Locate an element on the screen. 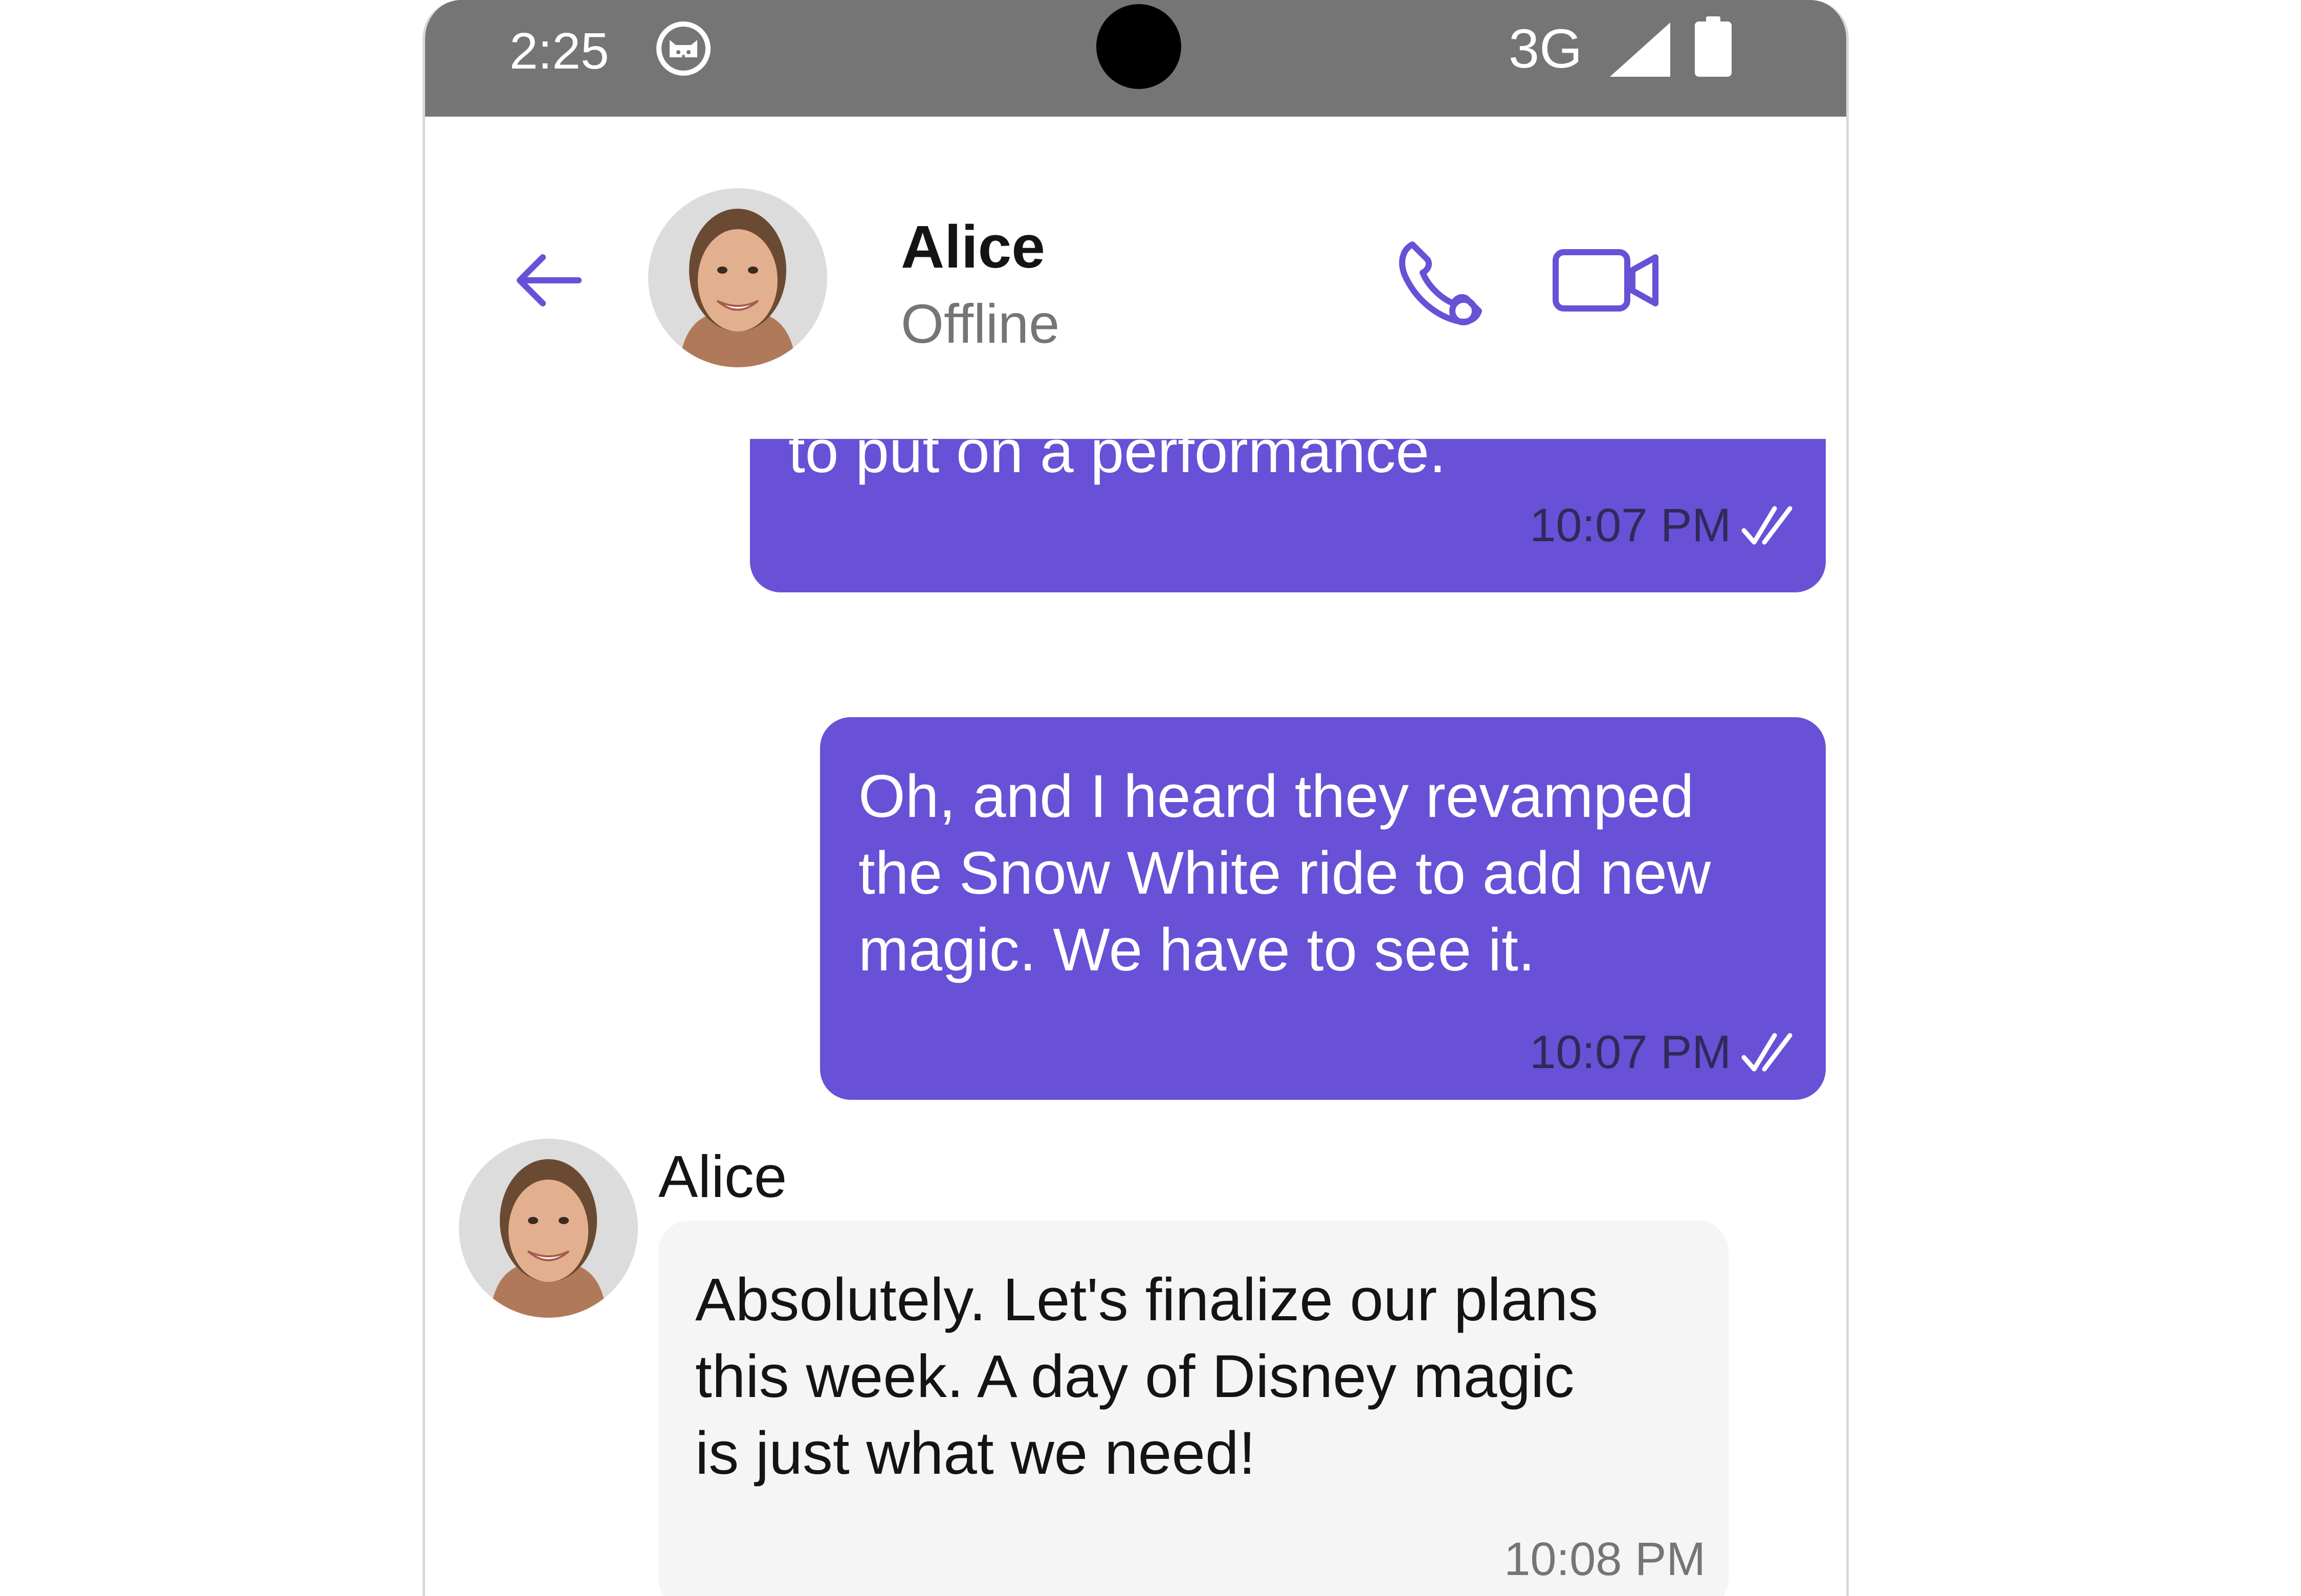  avatar is located at coordinates (737, 277).